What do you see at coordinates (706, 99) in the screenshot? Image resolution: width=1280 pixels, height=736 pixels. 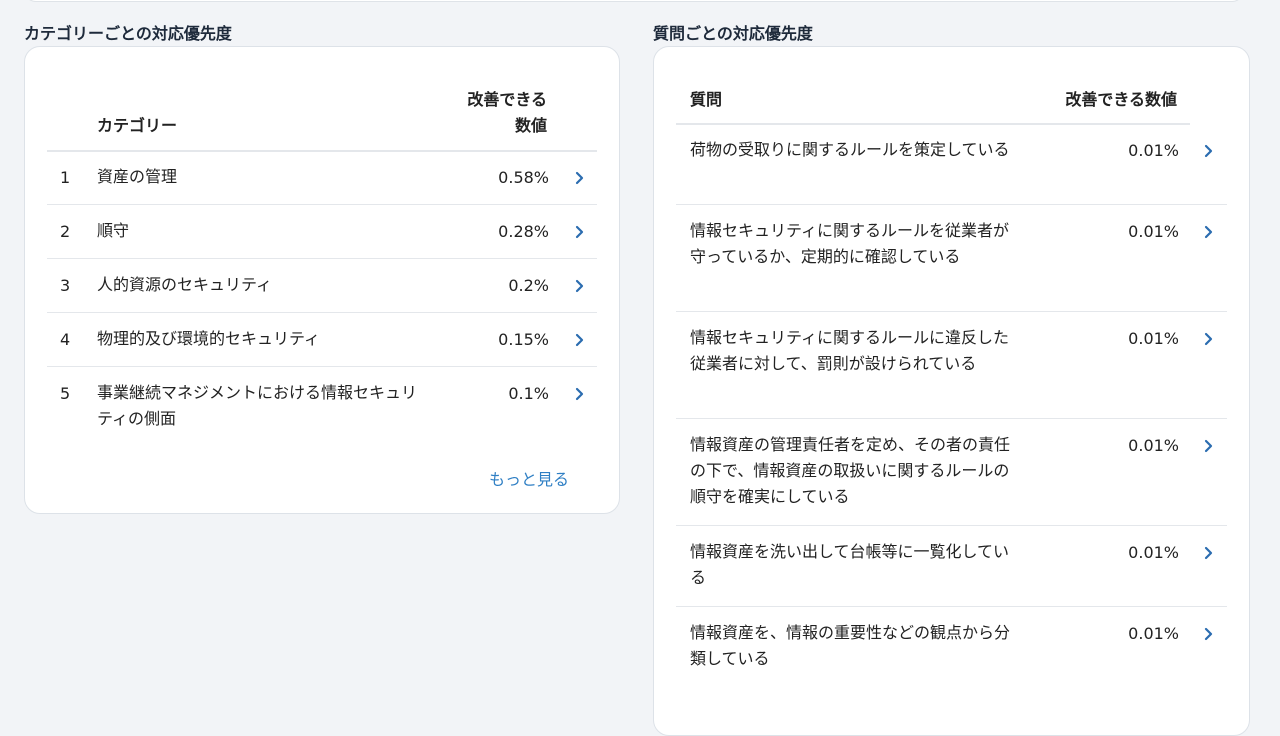 I see `column-header-question: 質問` at bounding box center [706, 99].